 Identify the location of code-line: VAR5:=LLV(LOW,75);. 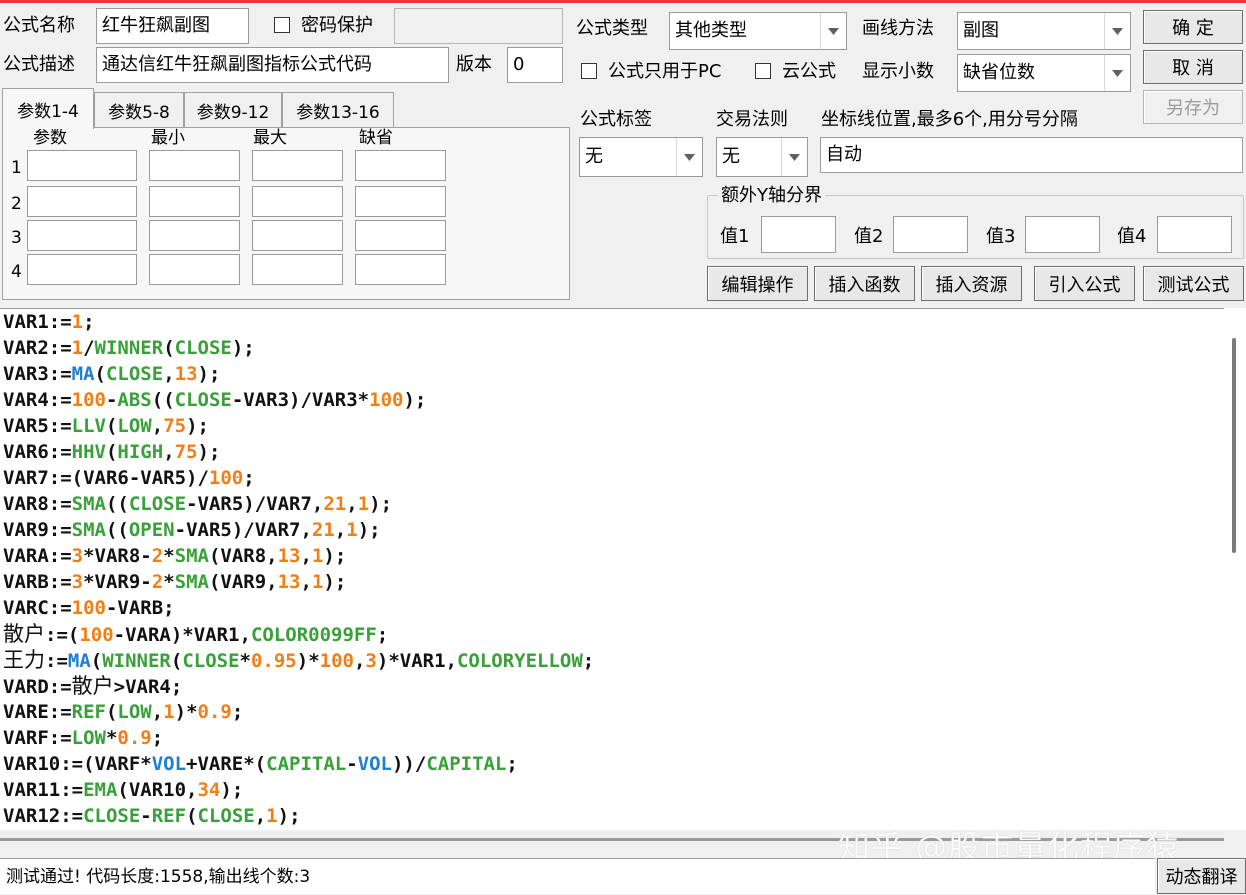
(106, 426).